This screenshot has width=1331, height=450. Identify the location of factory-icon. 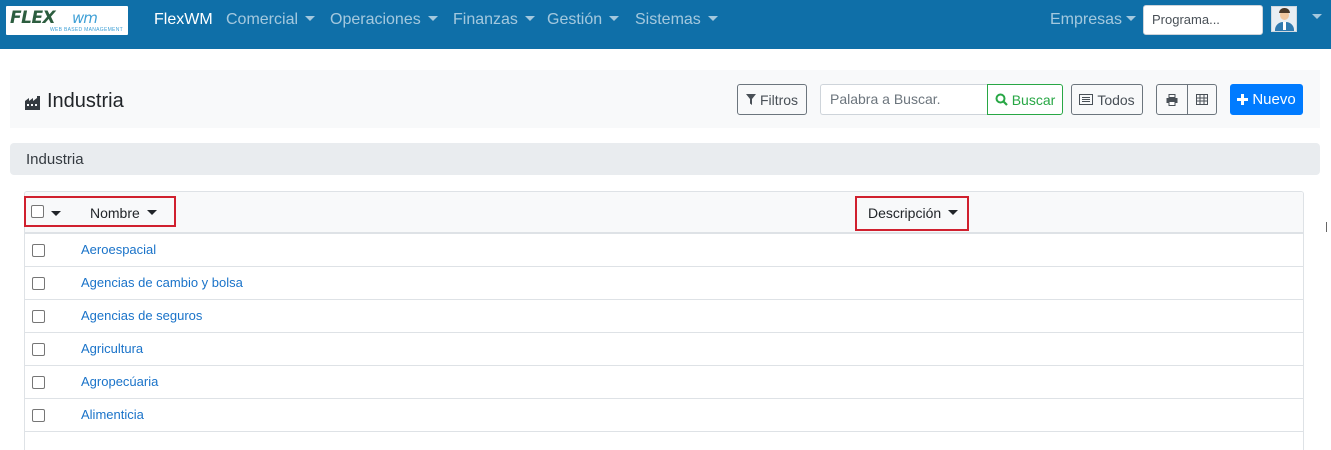
(32, 102).